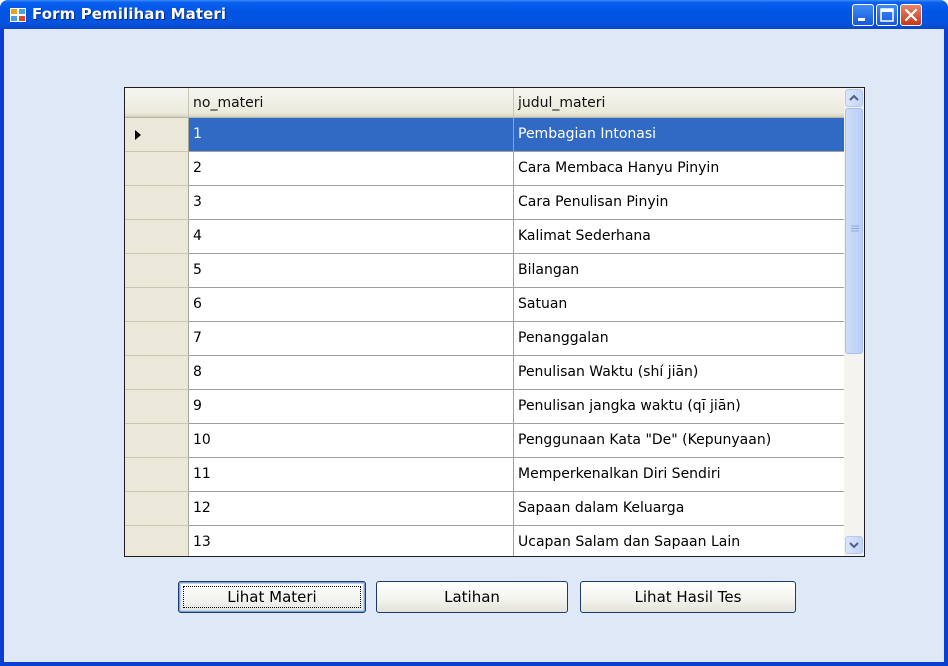 The height and width of the screenshot is (666, 948). I want to click on table-row: 7 Penanggalan, so click(485, 339).